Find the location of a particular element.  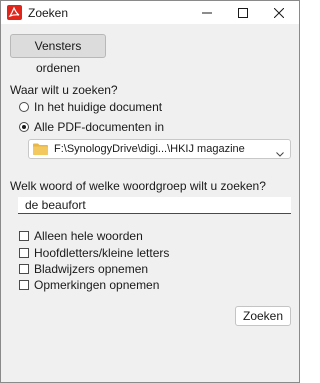

checkbox-bookmarks: Bladwijzers opnemen is located at coordinates (83, 269).